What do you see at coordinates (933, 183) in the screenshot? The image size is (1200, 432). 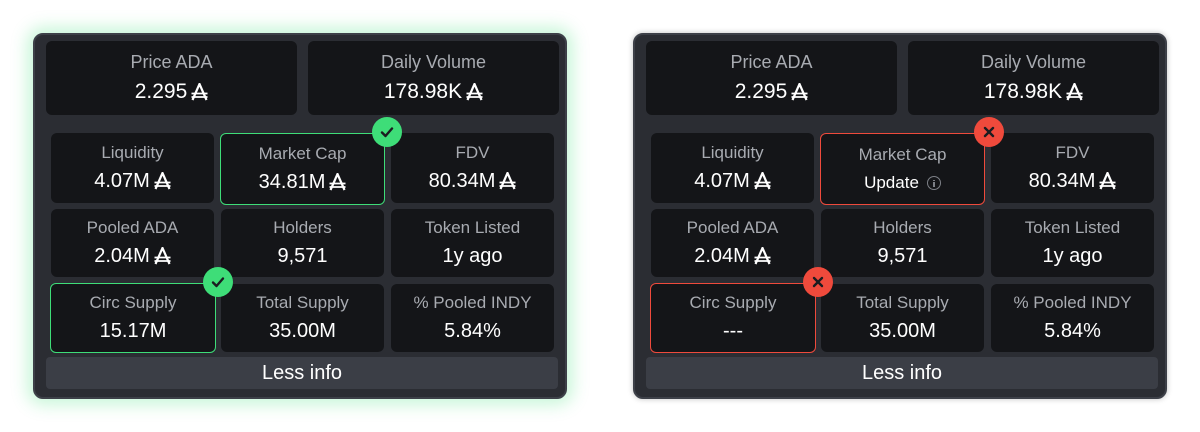 I see `info-icon` at bounding box center [933, 183].